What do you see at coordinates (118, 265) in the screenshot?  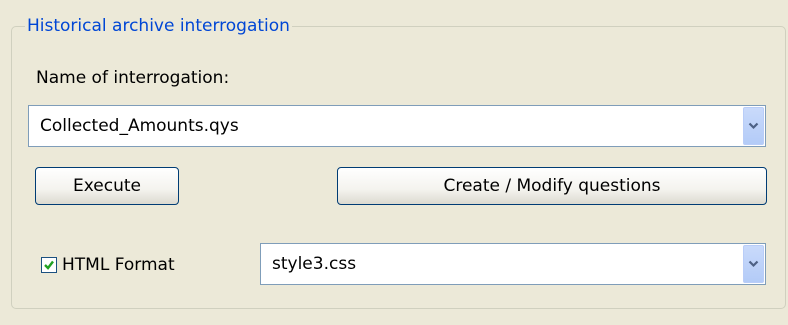 I see `html-format-label: HTML Format` at bounding box center [118, 265].